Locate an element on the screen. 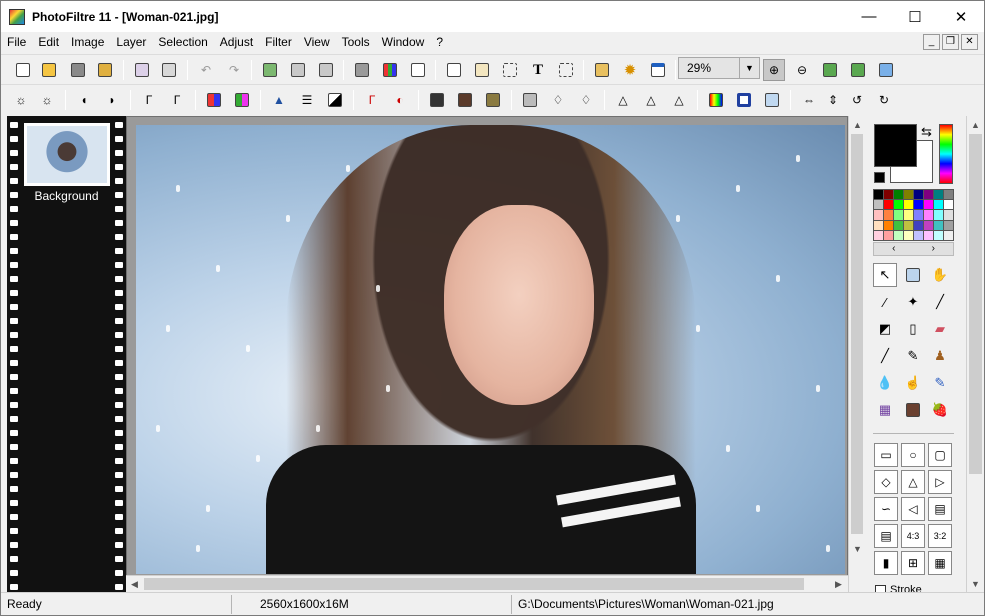 The height and width of the screenshot is (616, 985). actual-size-button is located at coordinates (830, 70).